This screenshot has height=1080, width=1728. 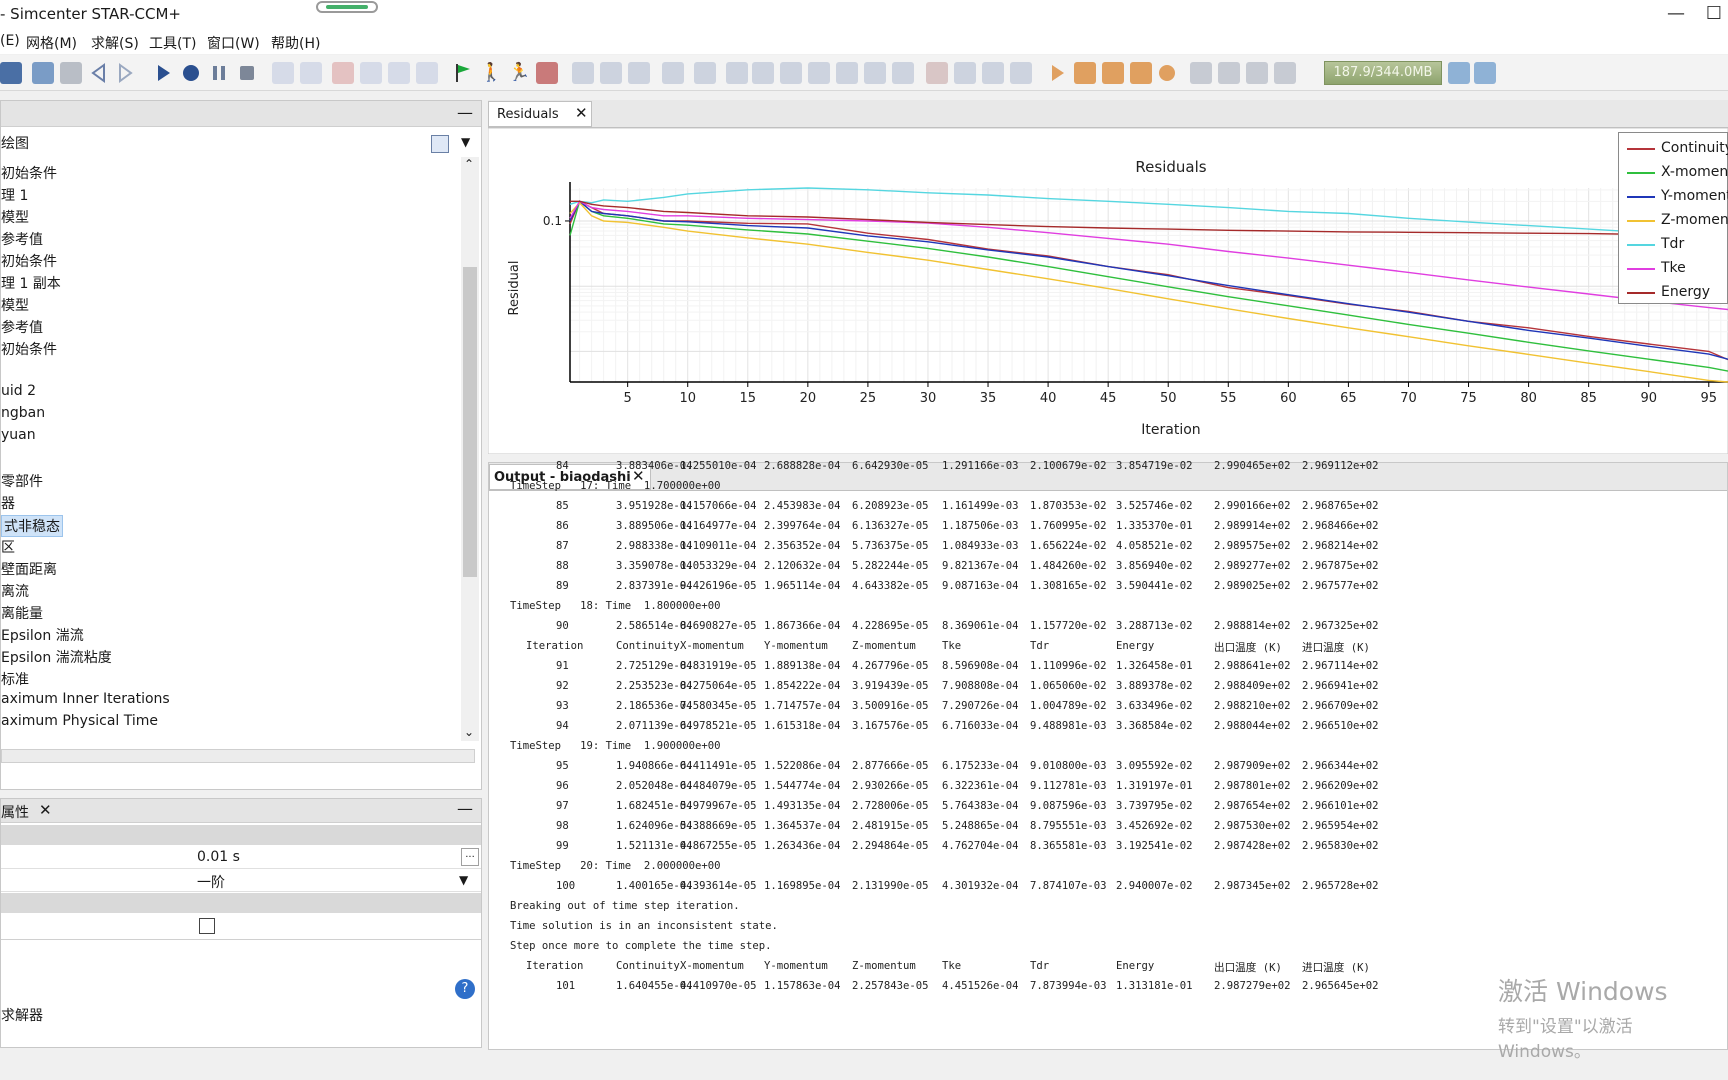 I want to click on tree-item: 式非稳态, so click(x=32, y=526).